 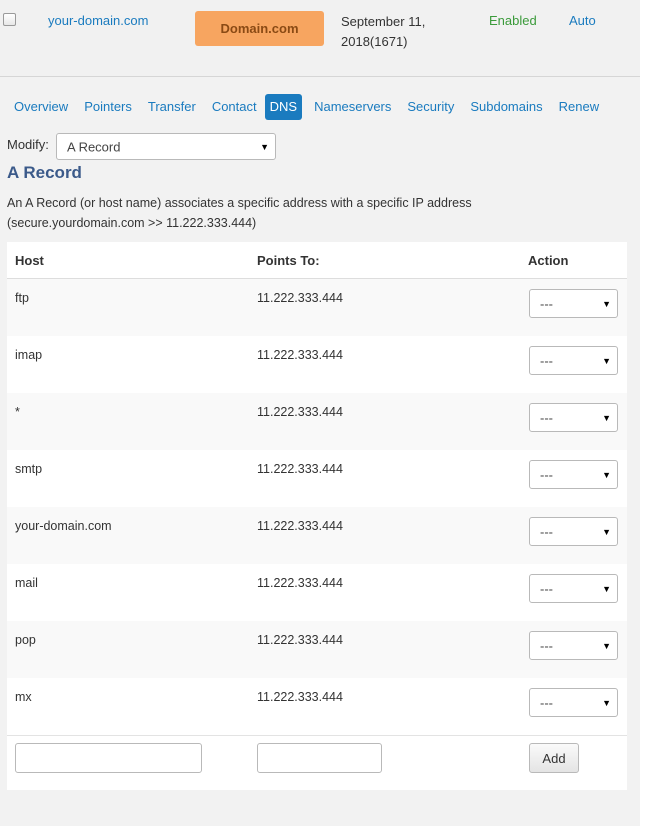 What do you see at coordinates (29, 469) in the screenshot?
I see `host-cell: smtp` at bounding box center [29, 469].